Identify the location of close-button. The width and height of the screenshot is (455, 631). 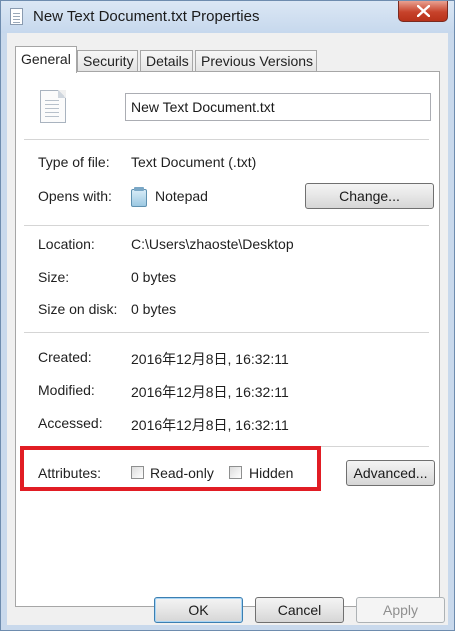
(423, 11).